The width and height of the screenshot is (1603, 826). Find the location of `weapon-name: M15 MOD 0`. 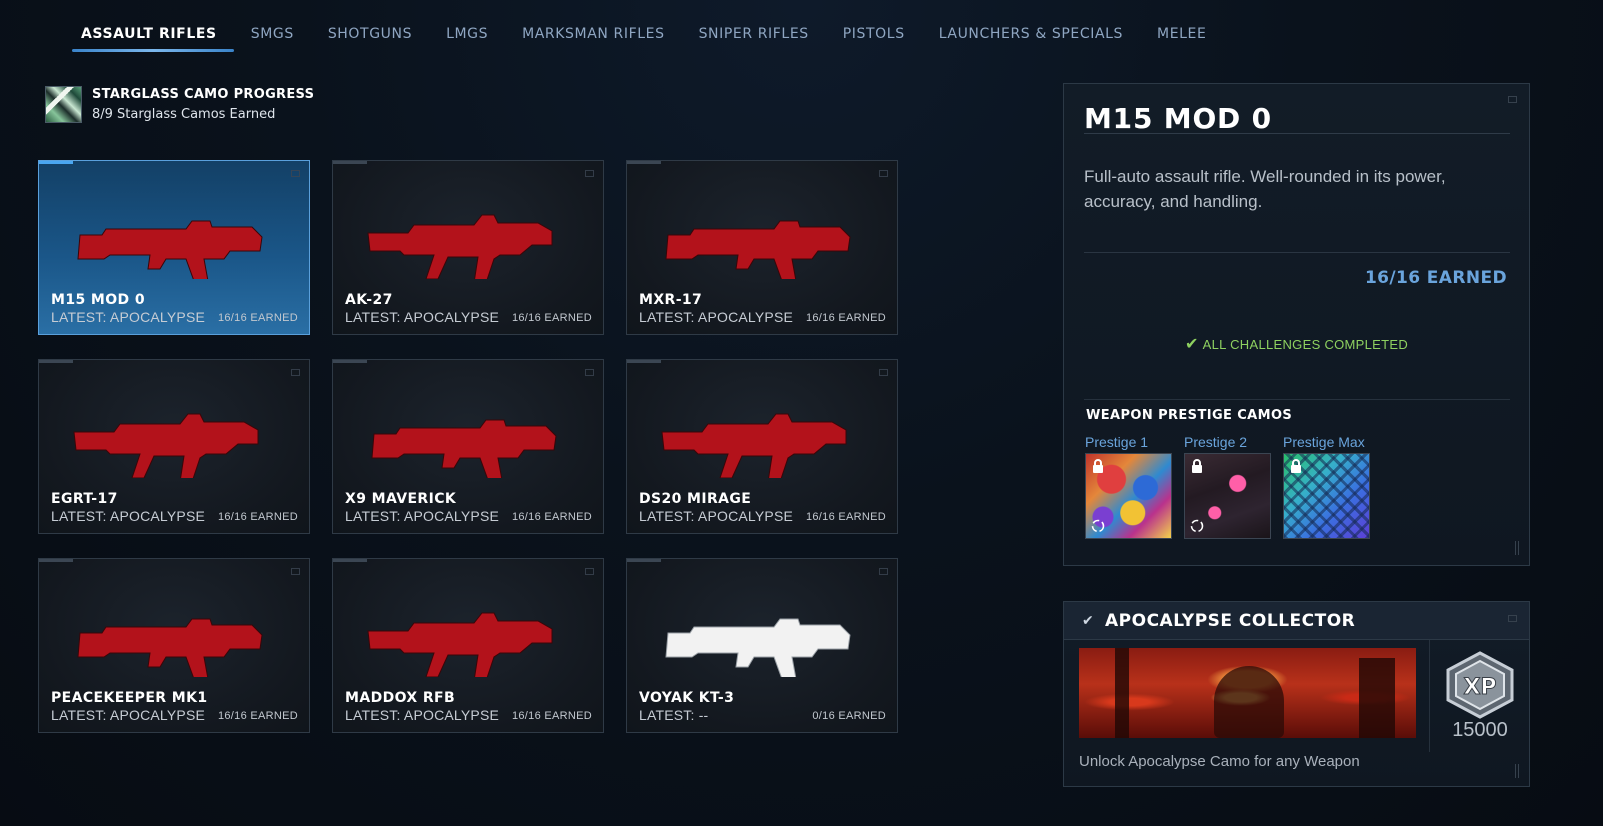

weapon-name: M15 MOD 0 is located at coordinates (98, 300).